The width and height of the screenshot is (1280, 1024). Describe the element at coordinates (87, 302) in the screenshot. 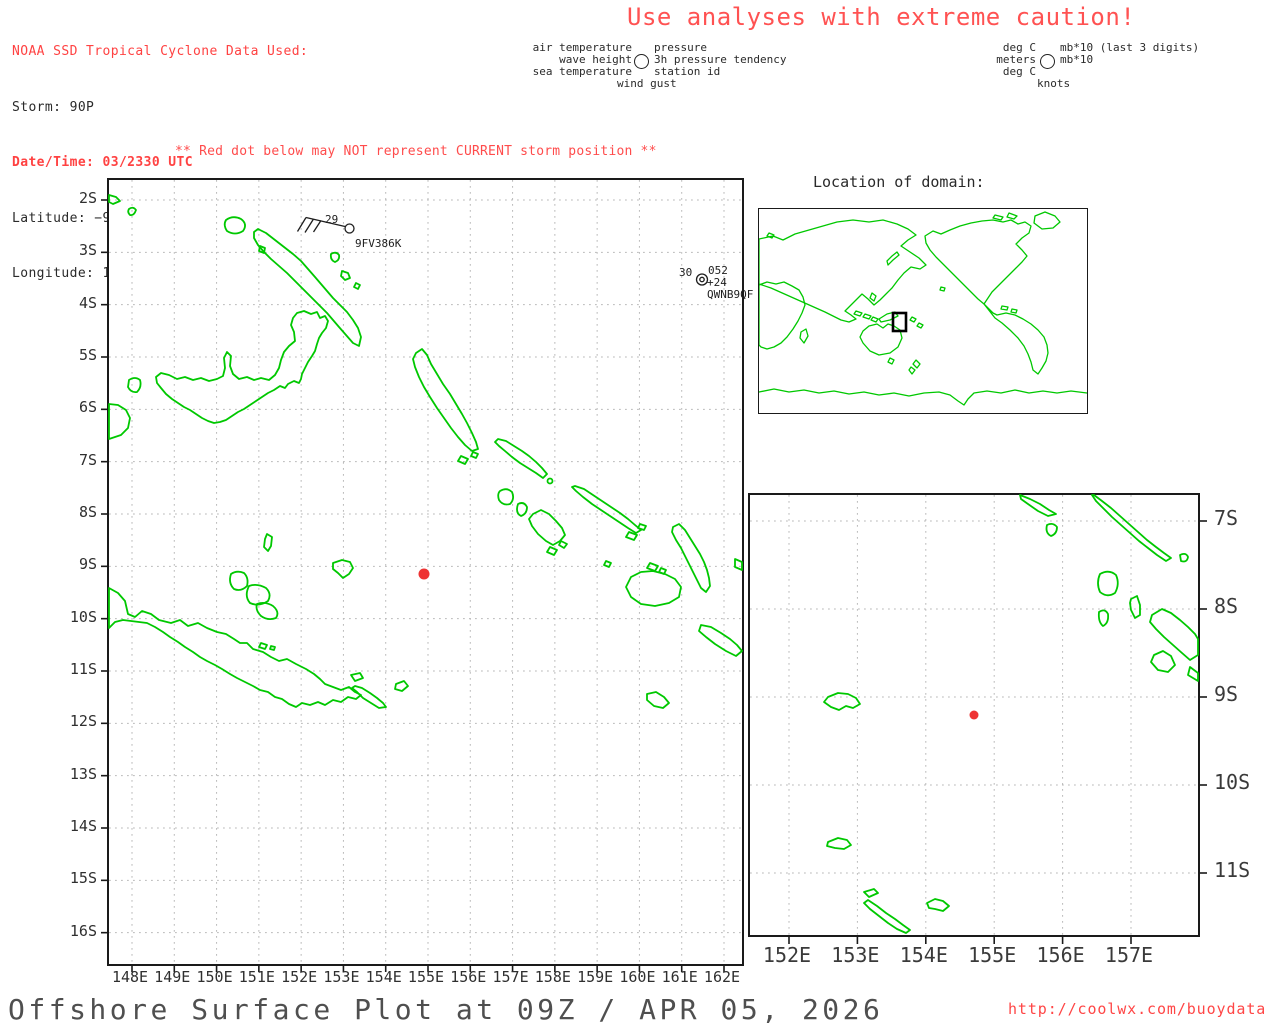

I see `lat-tick-label: 4S` at that location.